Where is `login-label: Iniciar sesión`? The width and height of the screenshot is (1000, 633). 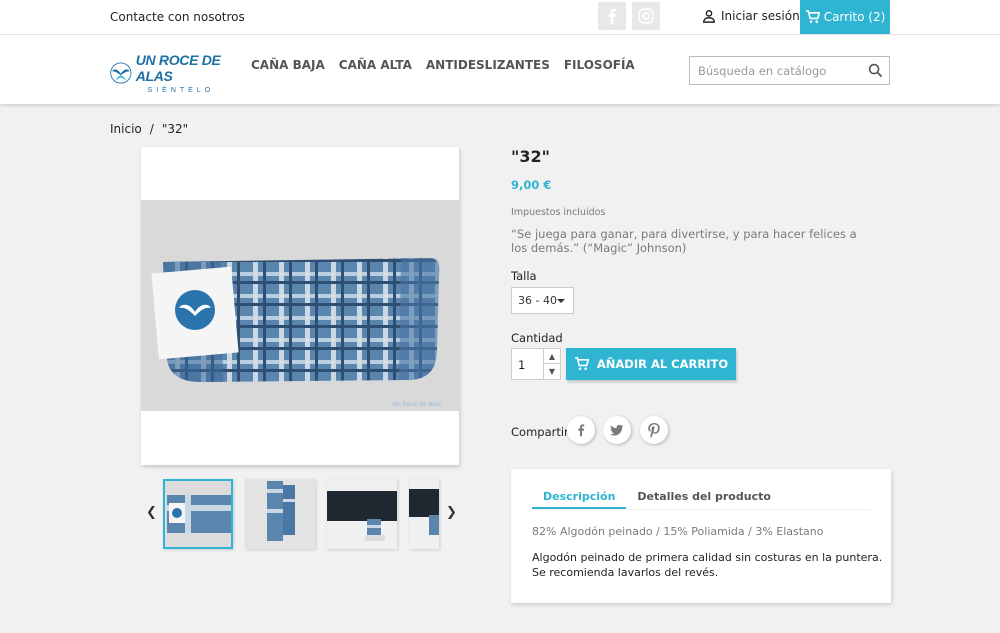 login-label: Iniciar sesión is located at coordinates (760, 16).